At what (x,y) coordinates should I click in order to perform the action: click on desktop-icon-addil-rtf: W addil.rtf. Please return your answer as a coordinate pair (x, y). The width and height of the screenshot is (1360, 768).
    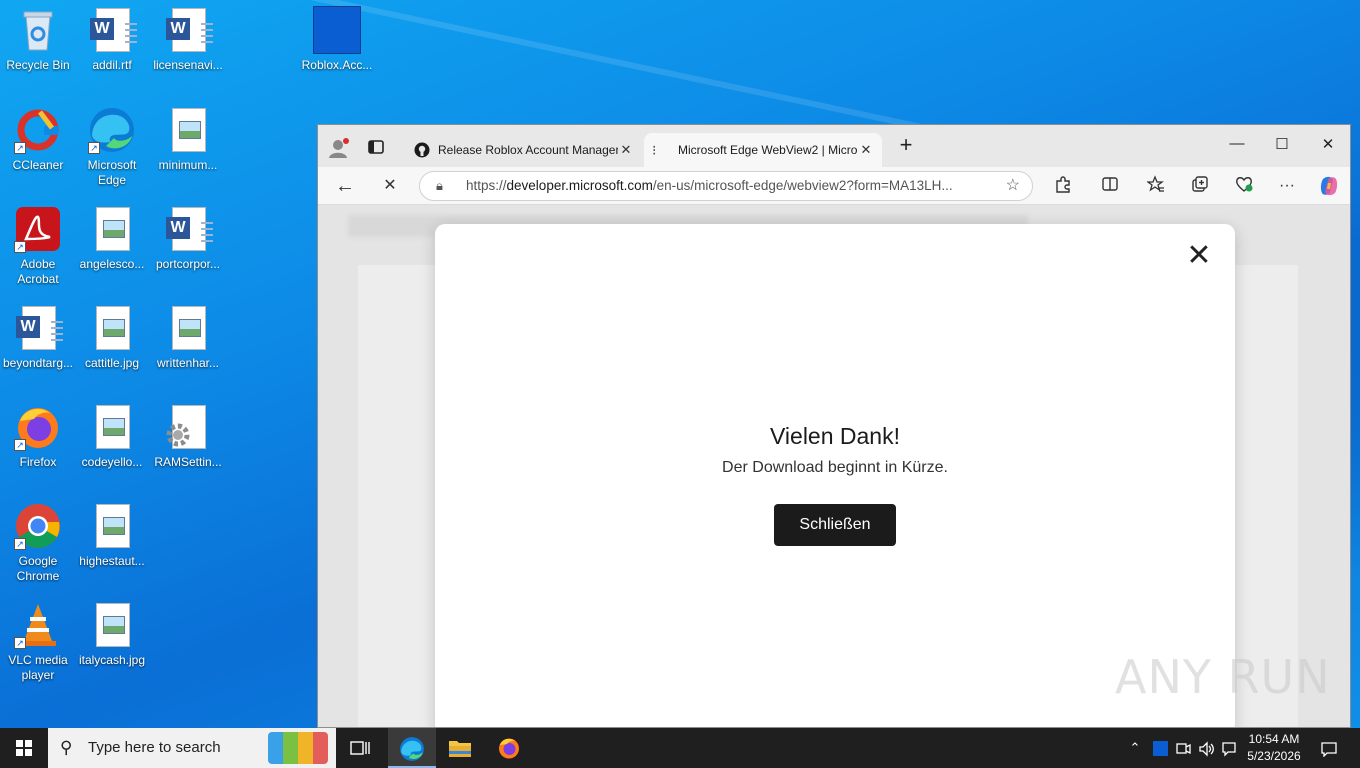
    Looking at the image, I should click on (112, 39).